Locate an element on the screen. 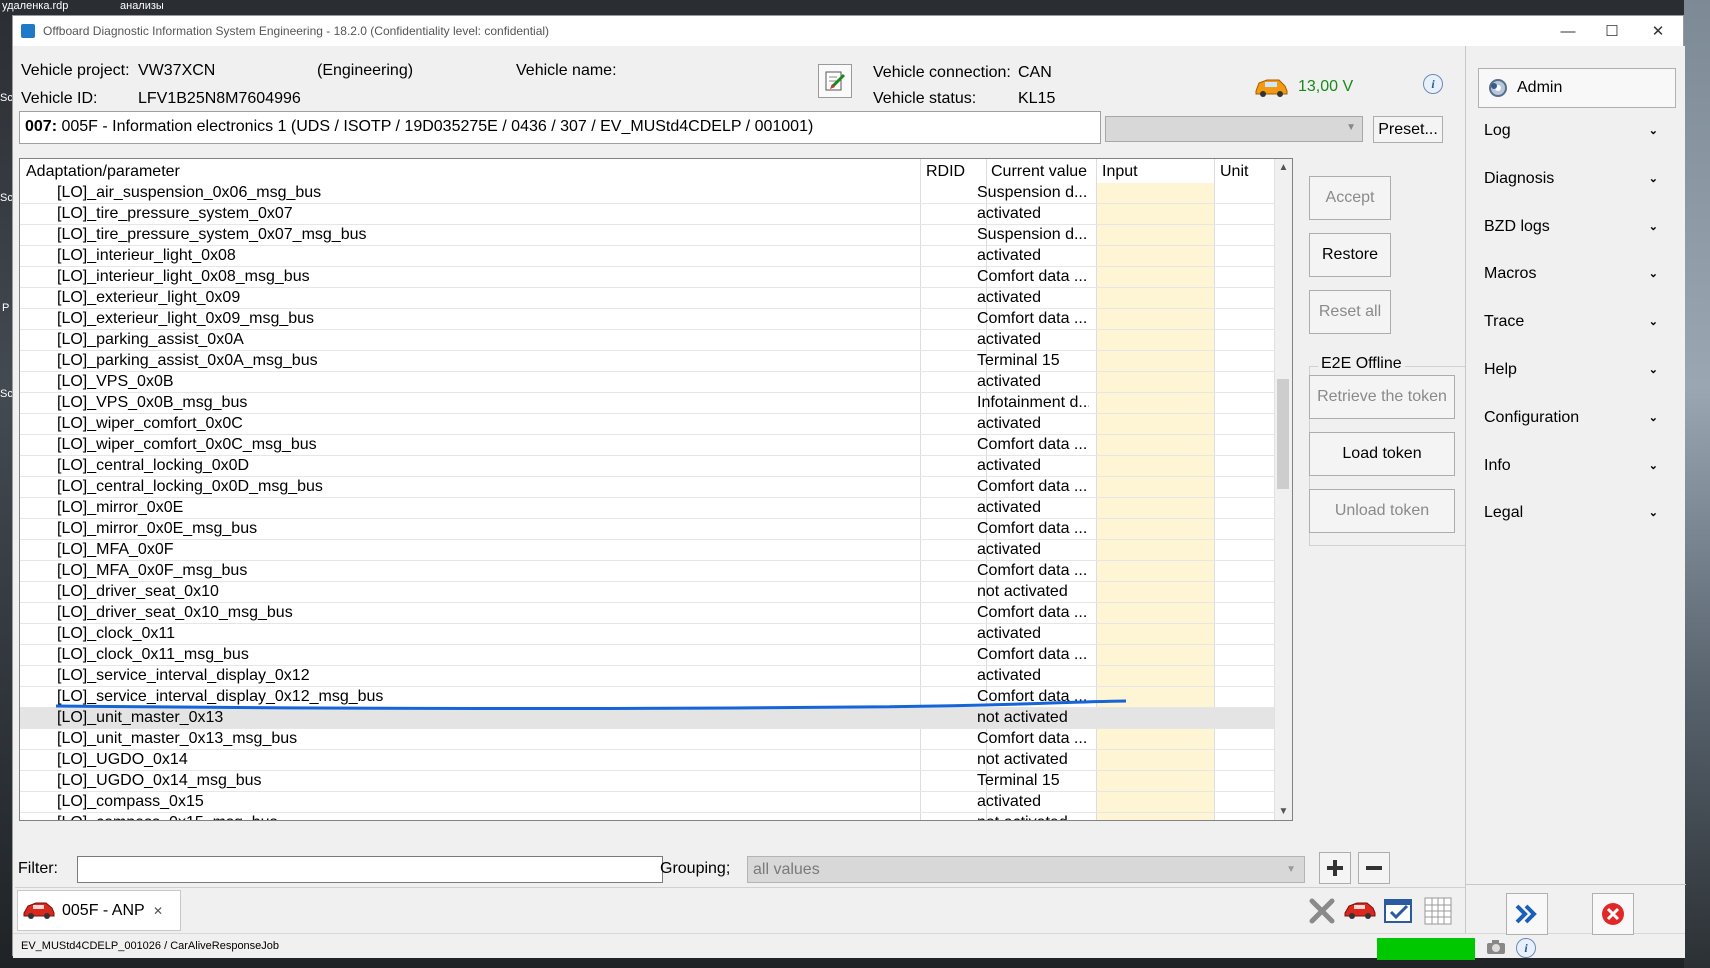 The width and height of the screenshot is (1710, 968). checklist-window-icon is located at coordinates (1399, 911).